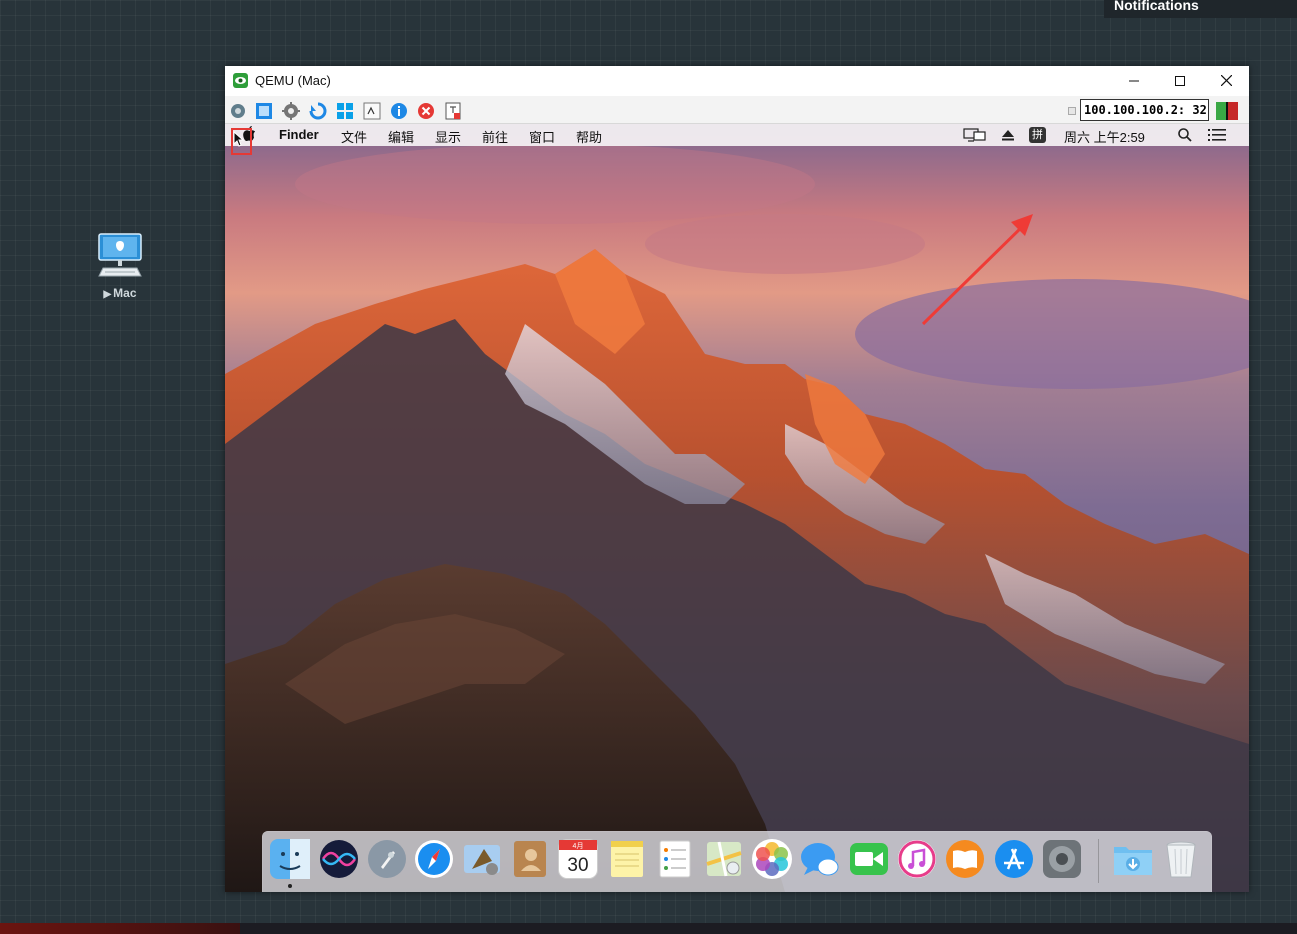 The width and height of the screenshot is (1297, 934). What do you see at coordinates (1221, 111) in the screenshot?
I see `status-green` at bounding box center [1221, 111].